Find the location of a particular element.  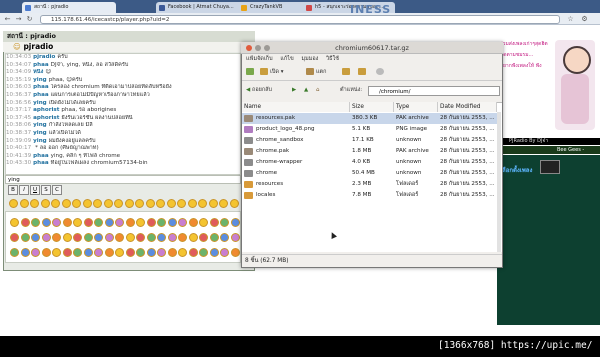

add-files-button is located at coordinates (347, 72).